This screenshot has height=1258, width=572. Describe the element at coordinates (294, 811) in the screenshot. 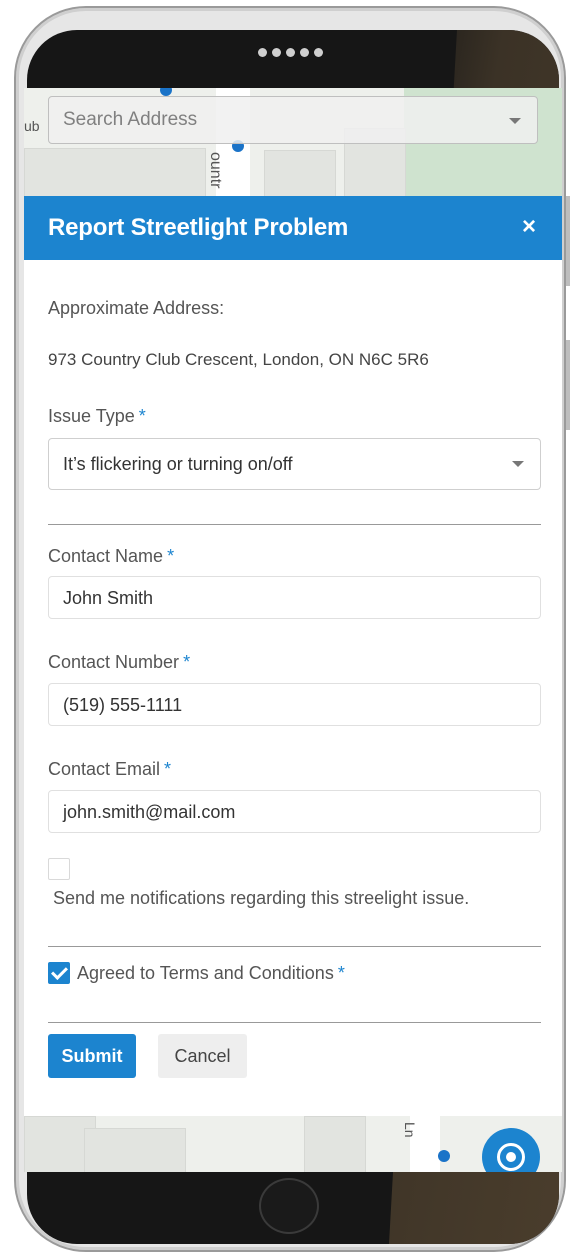

I see `contact-email-field: john.smith@mail.com` at that location.